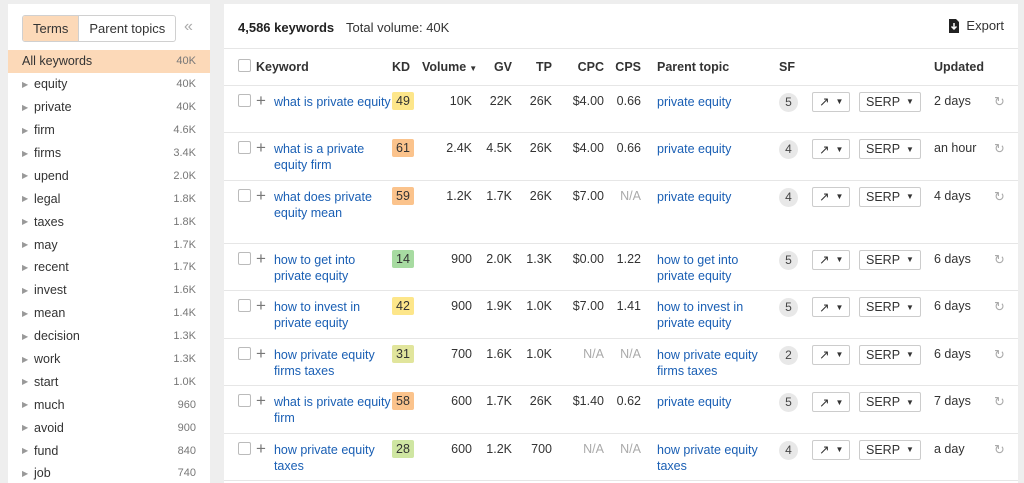  I want to click on col-kd: KD, so click(407, 67).